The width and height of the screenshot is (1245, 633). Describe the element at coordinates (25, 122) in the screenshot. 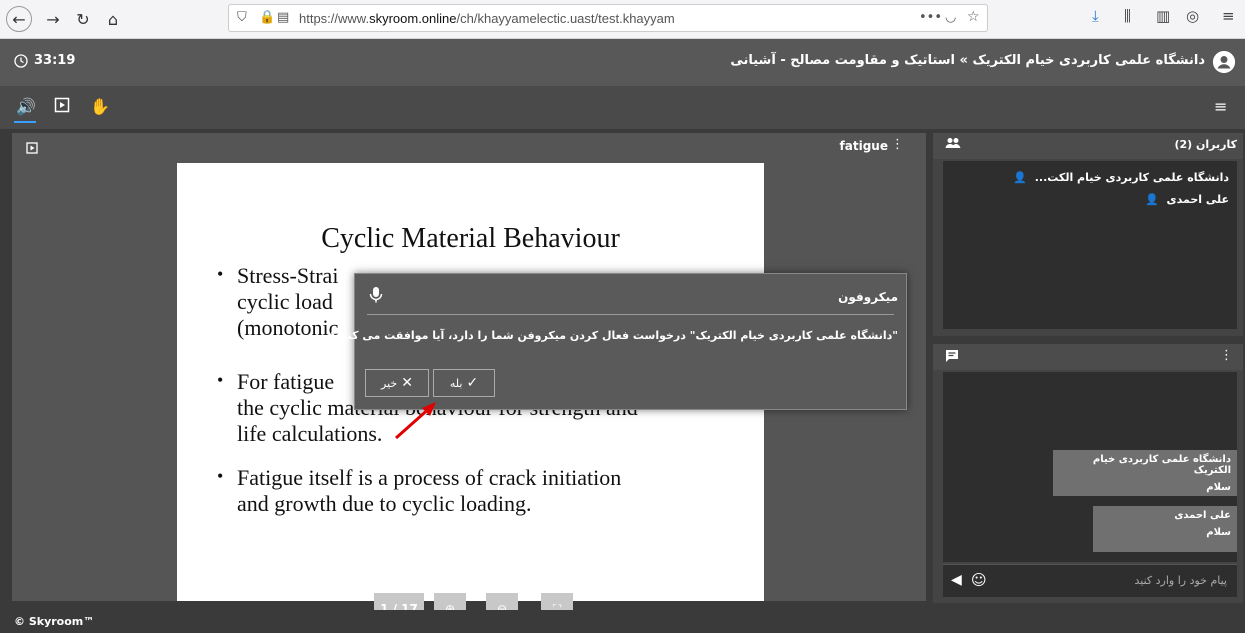

I see `speaker-active-indicator` at that location.